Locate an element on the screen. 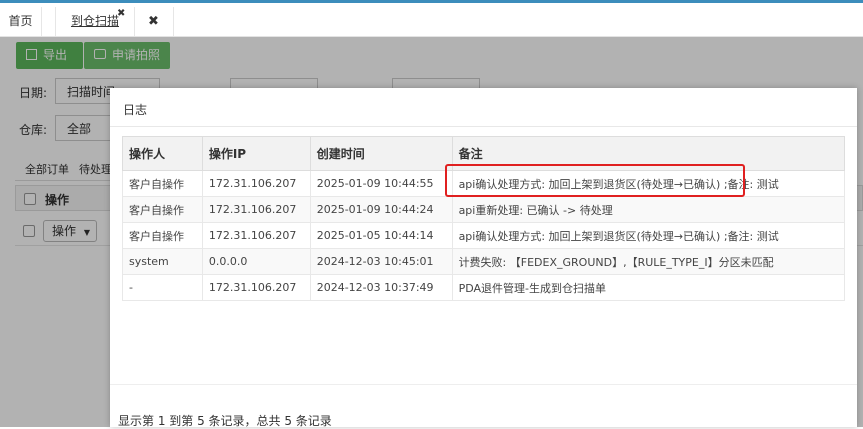 The width and height of the screenshot is (863, 429). dialog-title: 日志 is located at coordinates (135, 110).